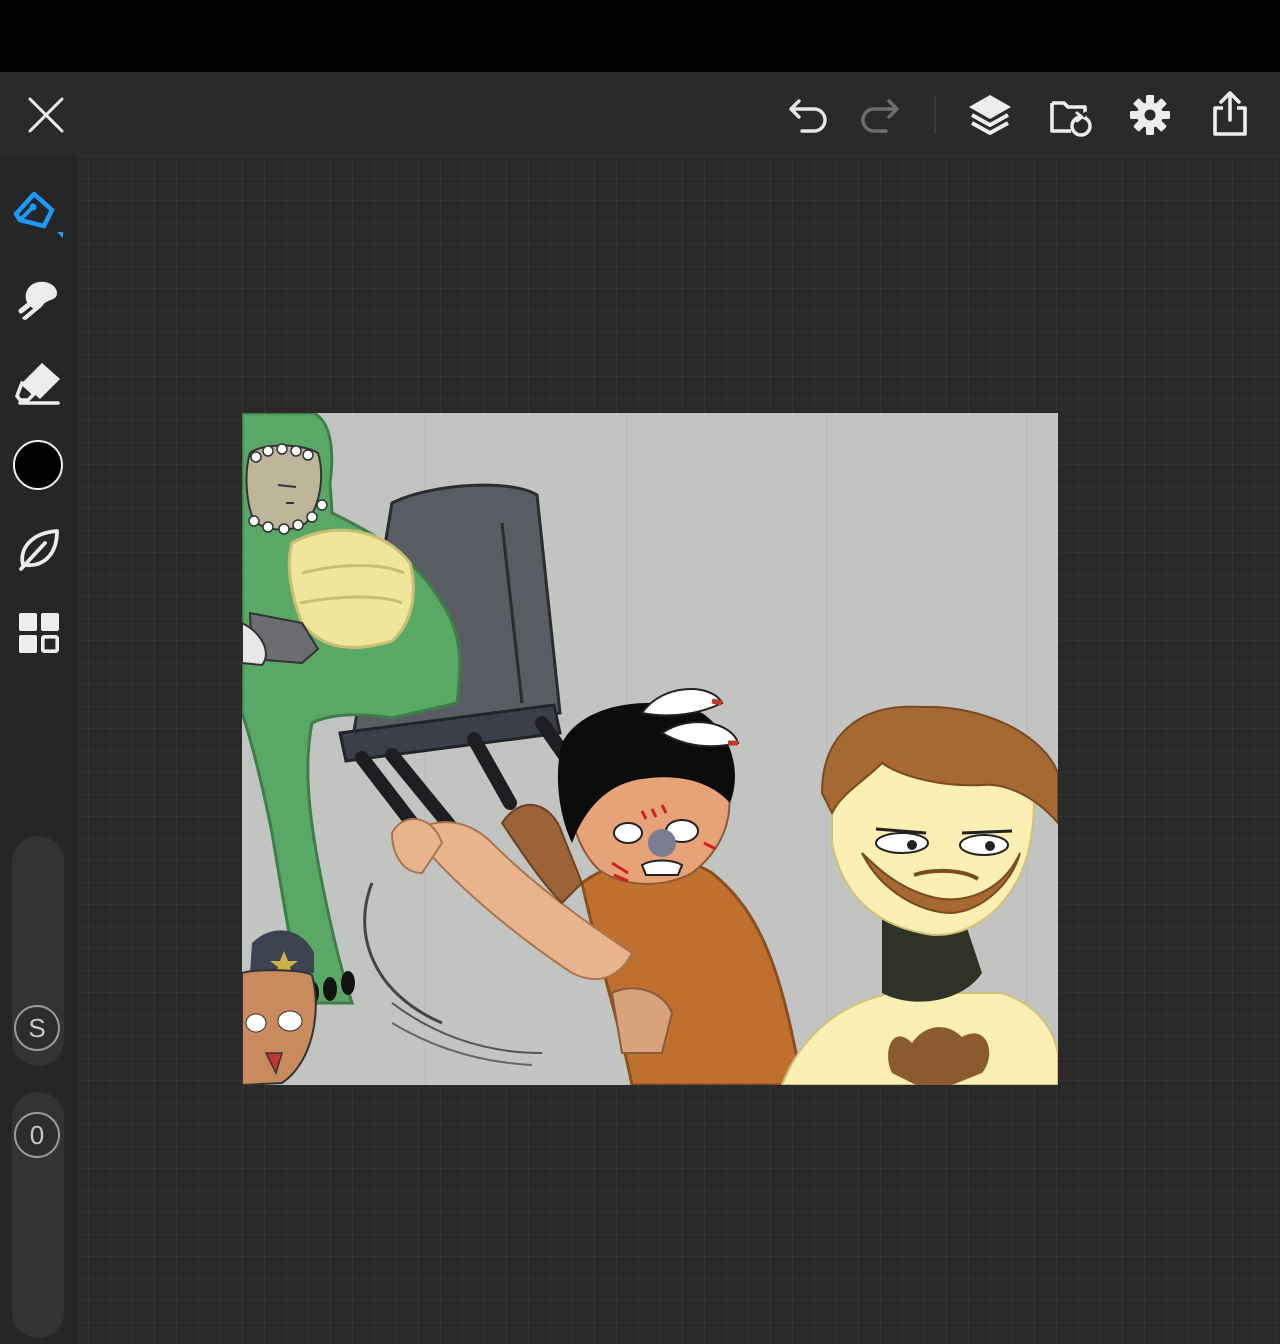 The width and height of the screenshot is (1280, 1344). I want to click on gallery-button, so click(39, 633).